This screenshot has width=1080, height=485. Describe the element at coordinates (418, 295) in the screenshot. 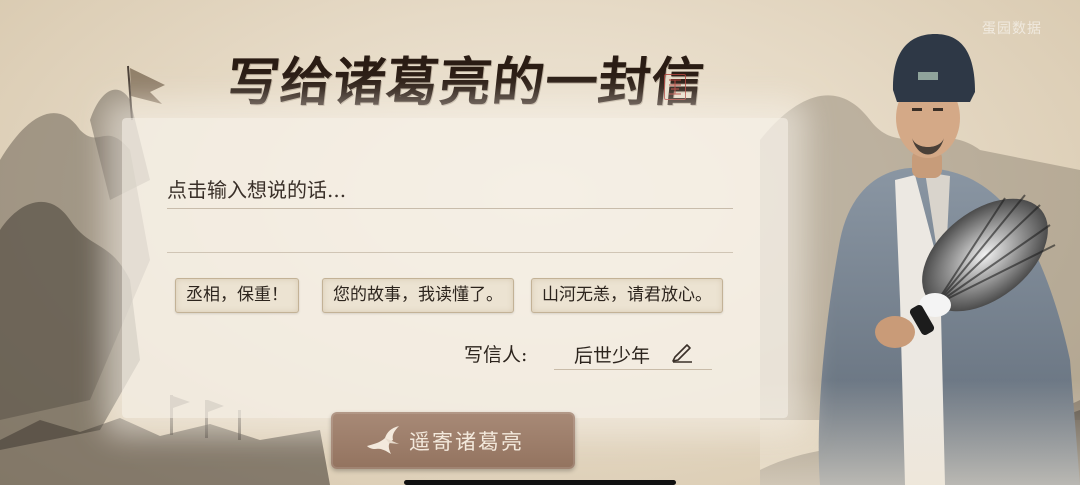

I see `suggestion-chip: 您的故事，我读懂了。` at that location.